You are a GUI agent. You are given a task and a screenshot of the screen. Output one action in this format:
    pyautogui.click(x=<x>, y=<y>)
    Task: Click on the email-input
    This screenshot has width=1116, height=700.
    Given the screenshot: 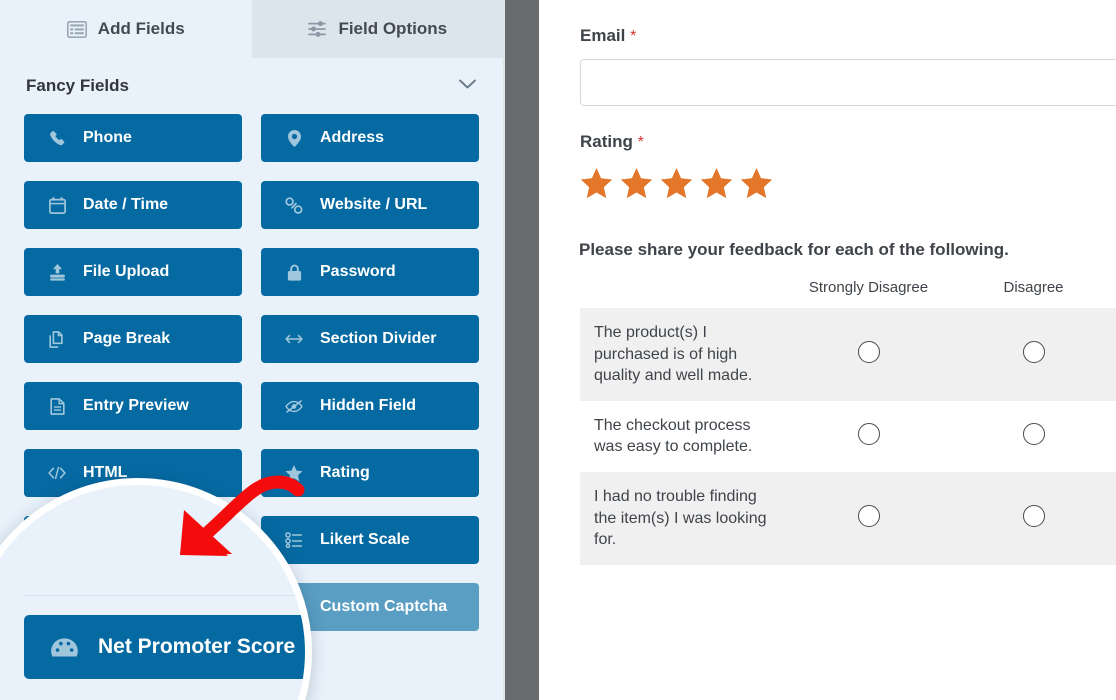 What is the action you would take?
    pyautogui.click(x=848, y=82)
    